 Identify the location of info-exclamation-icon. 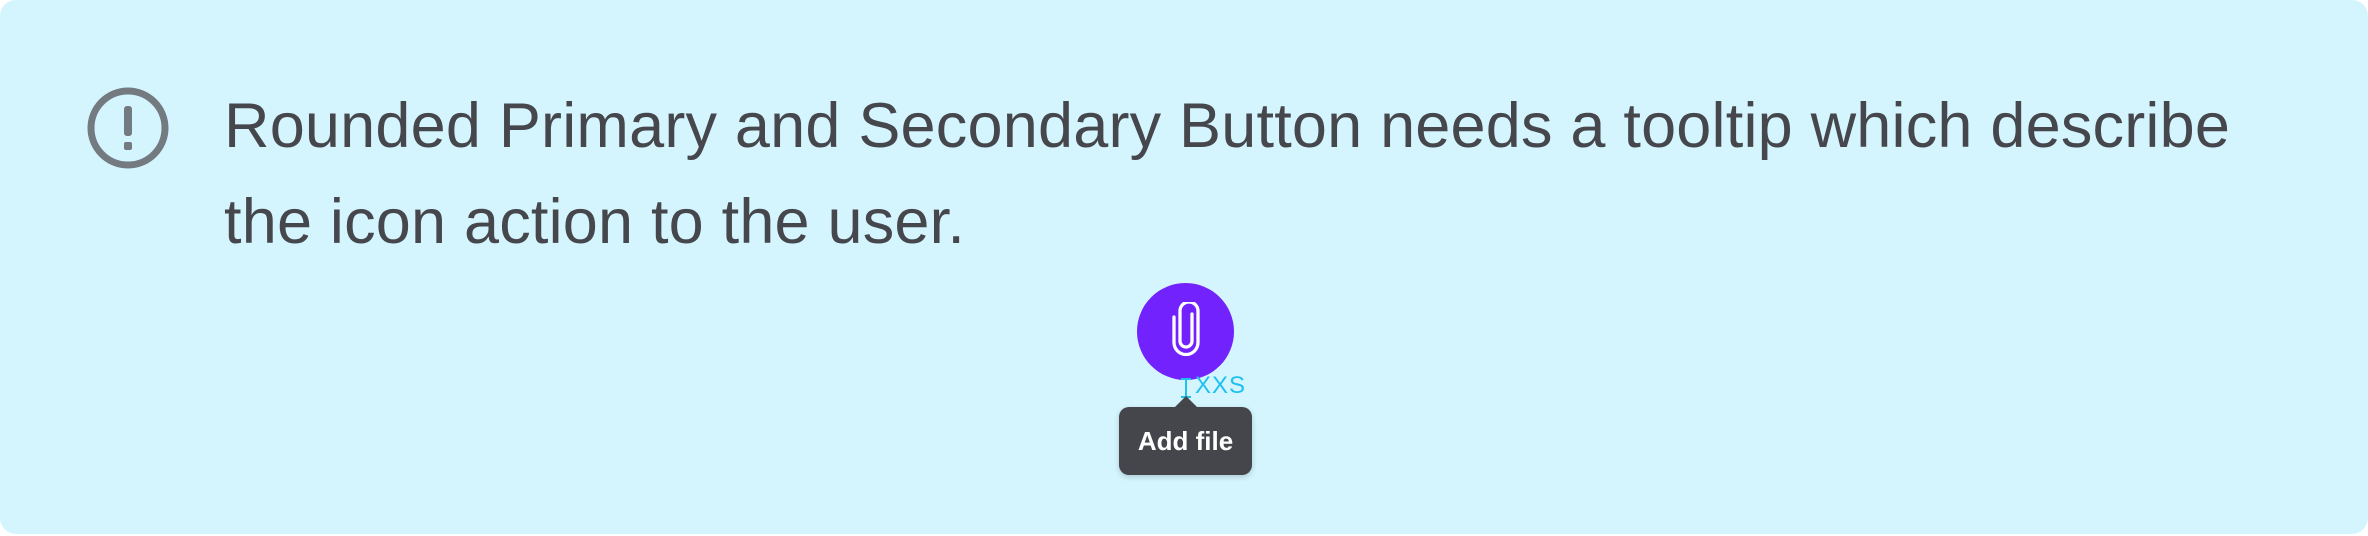
(128, 128).